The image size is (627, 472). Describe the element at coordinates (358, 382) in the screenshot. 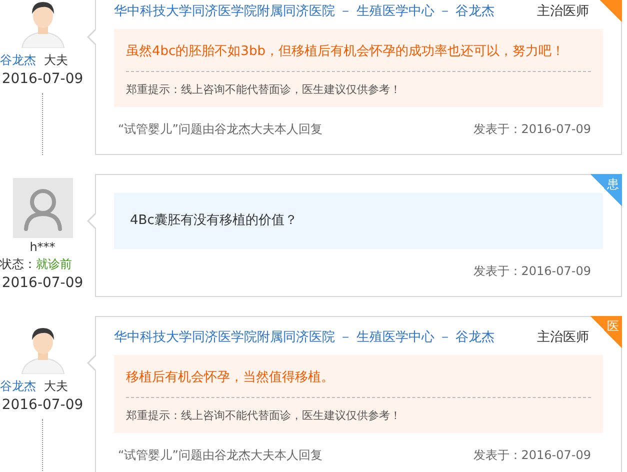

I see `answer-text: 移植后有机会怀孕，当然值得移植。` at that location.